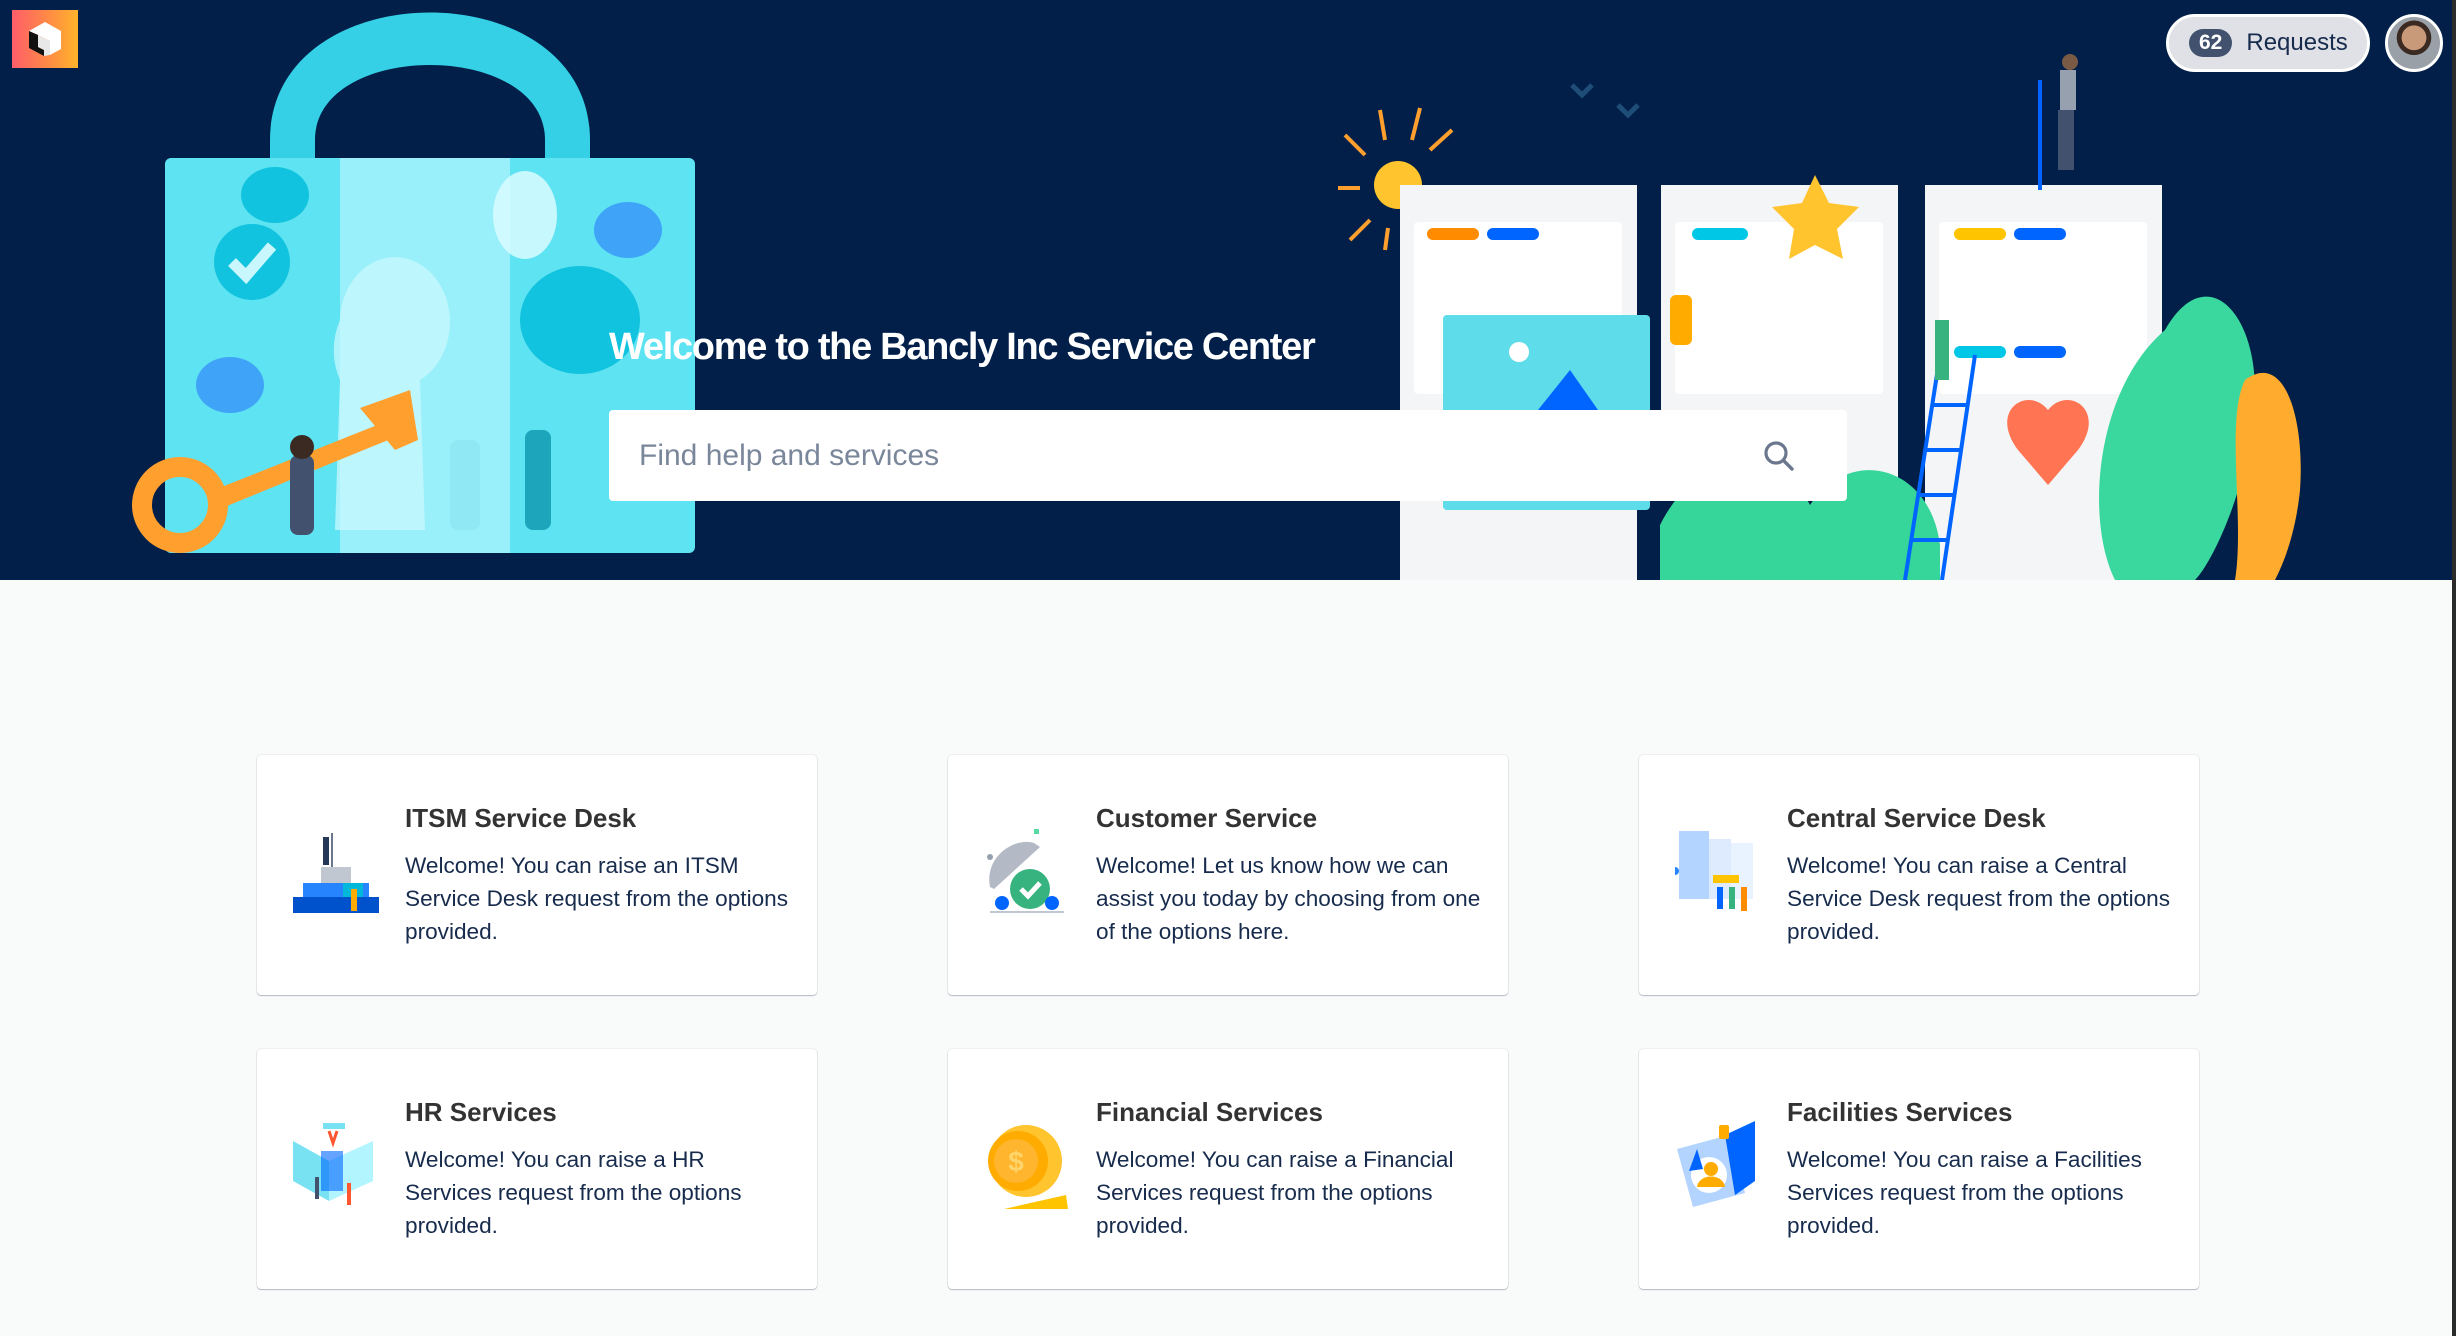 This screenshot has height=1336, width=2456. What do you see at coordinates (481, 1112) in the screenshot?
I see `card-title: HR Services` at bounding box center [481, 1112].